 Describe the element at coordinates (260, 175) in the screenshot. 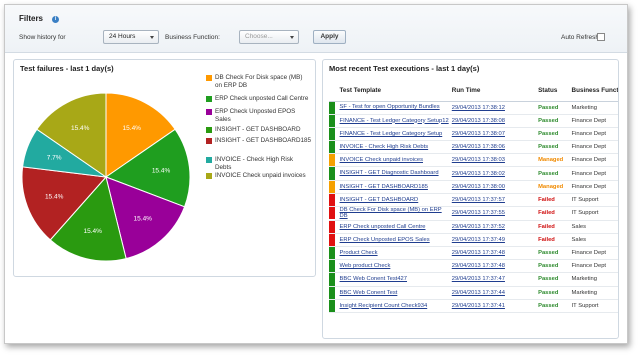

I see `legend-label: INVOICE Check unpaid invoices` at that location.